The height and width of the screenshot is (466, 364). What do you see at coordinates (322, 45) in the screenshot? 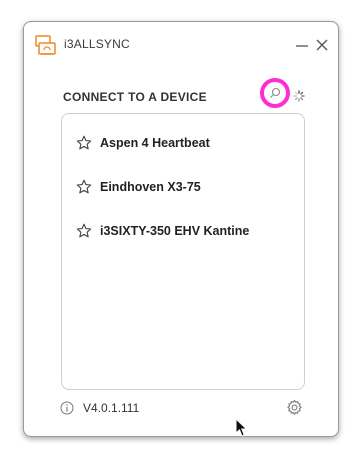
I see `close-icon` at bounding box center [322, 45].